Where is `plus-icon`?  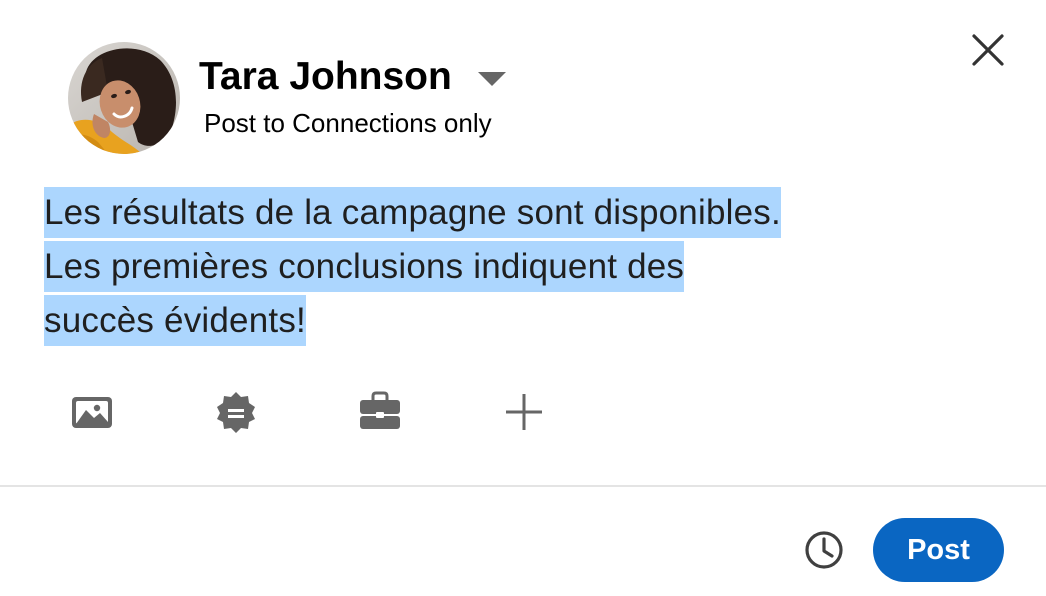
plus-icon is located at coordinates (524, 412).